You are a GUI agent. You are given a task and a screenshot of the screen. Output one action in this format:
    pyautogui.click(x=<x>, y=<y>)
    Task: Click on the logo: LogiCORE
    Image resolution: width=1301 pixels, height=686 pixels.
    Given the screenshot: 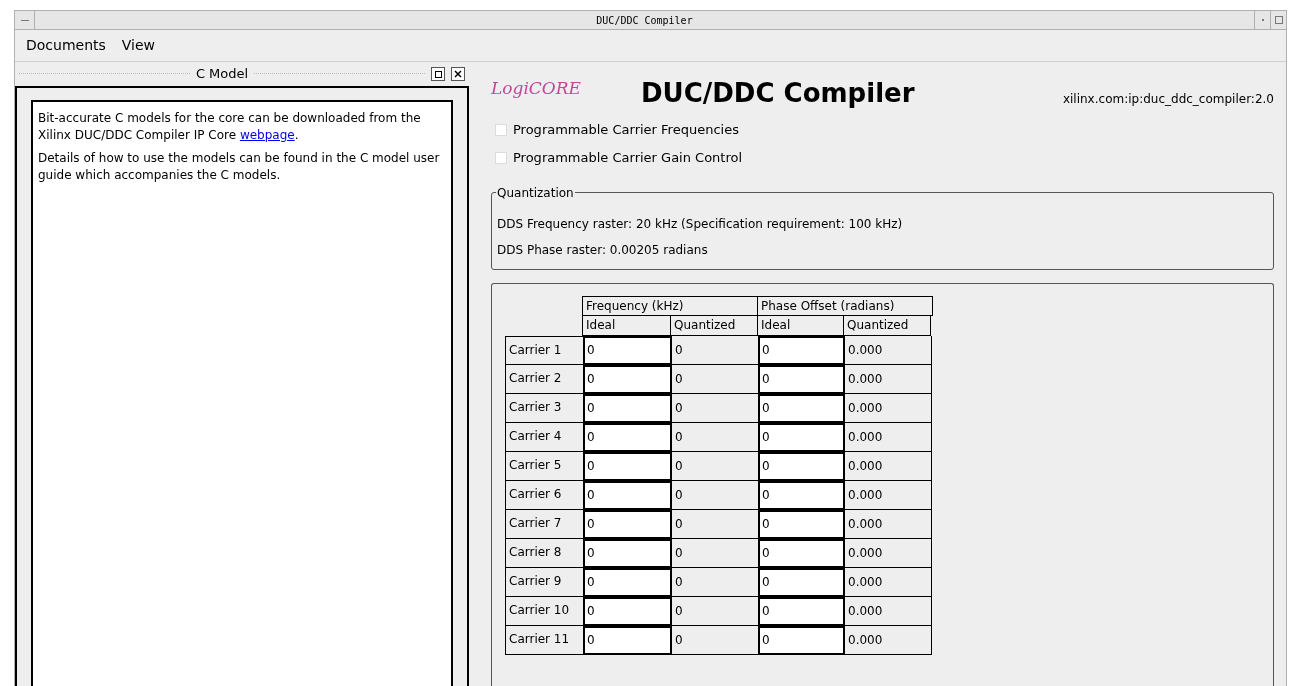 What is the action you would take?
    pyautogui.click(x=536, y=88)
    